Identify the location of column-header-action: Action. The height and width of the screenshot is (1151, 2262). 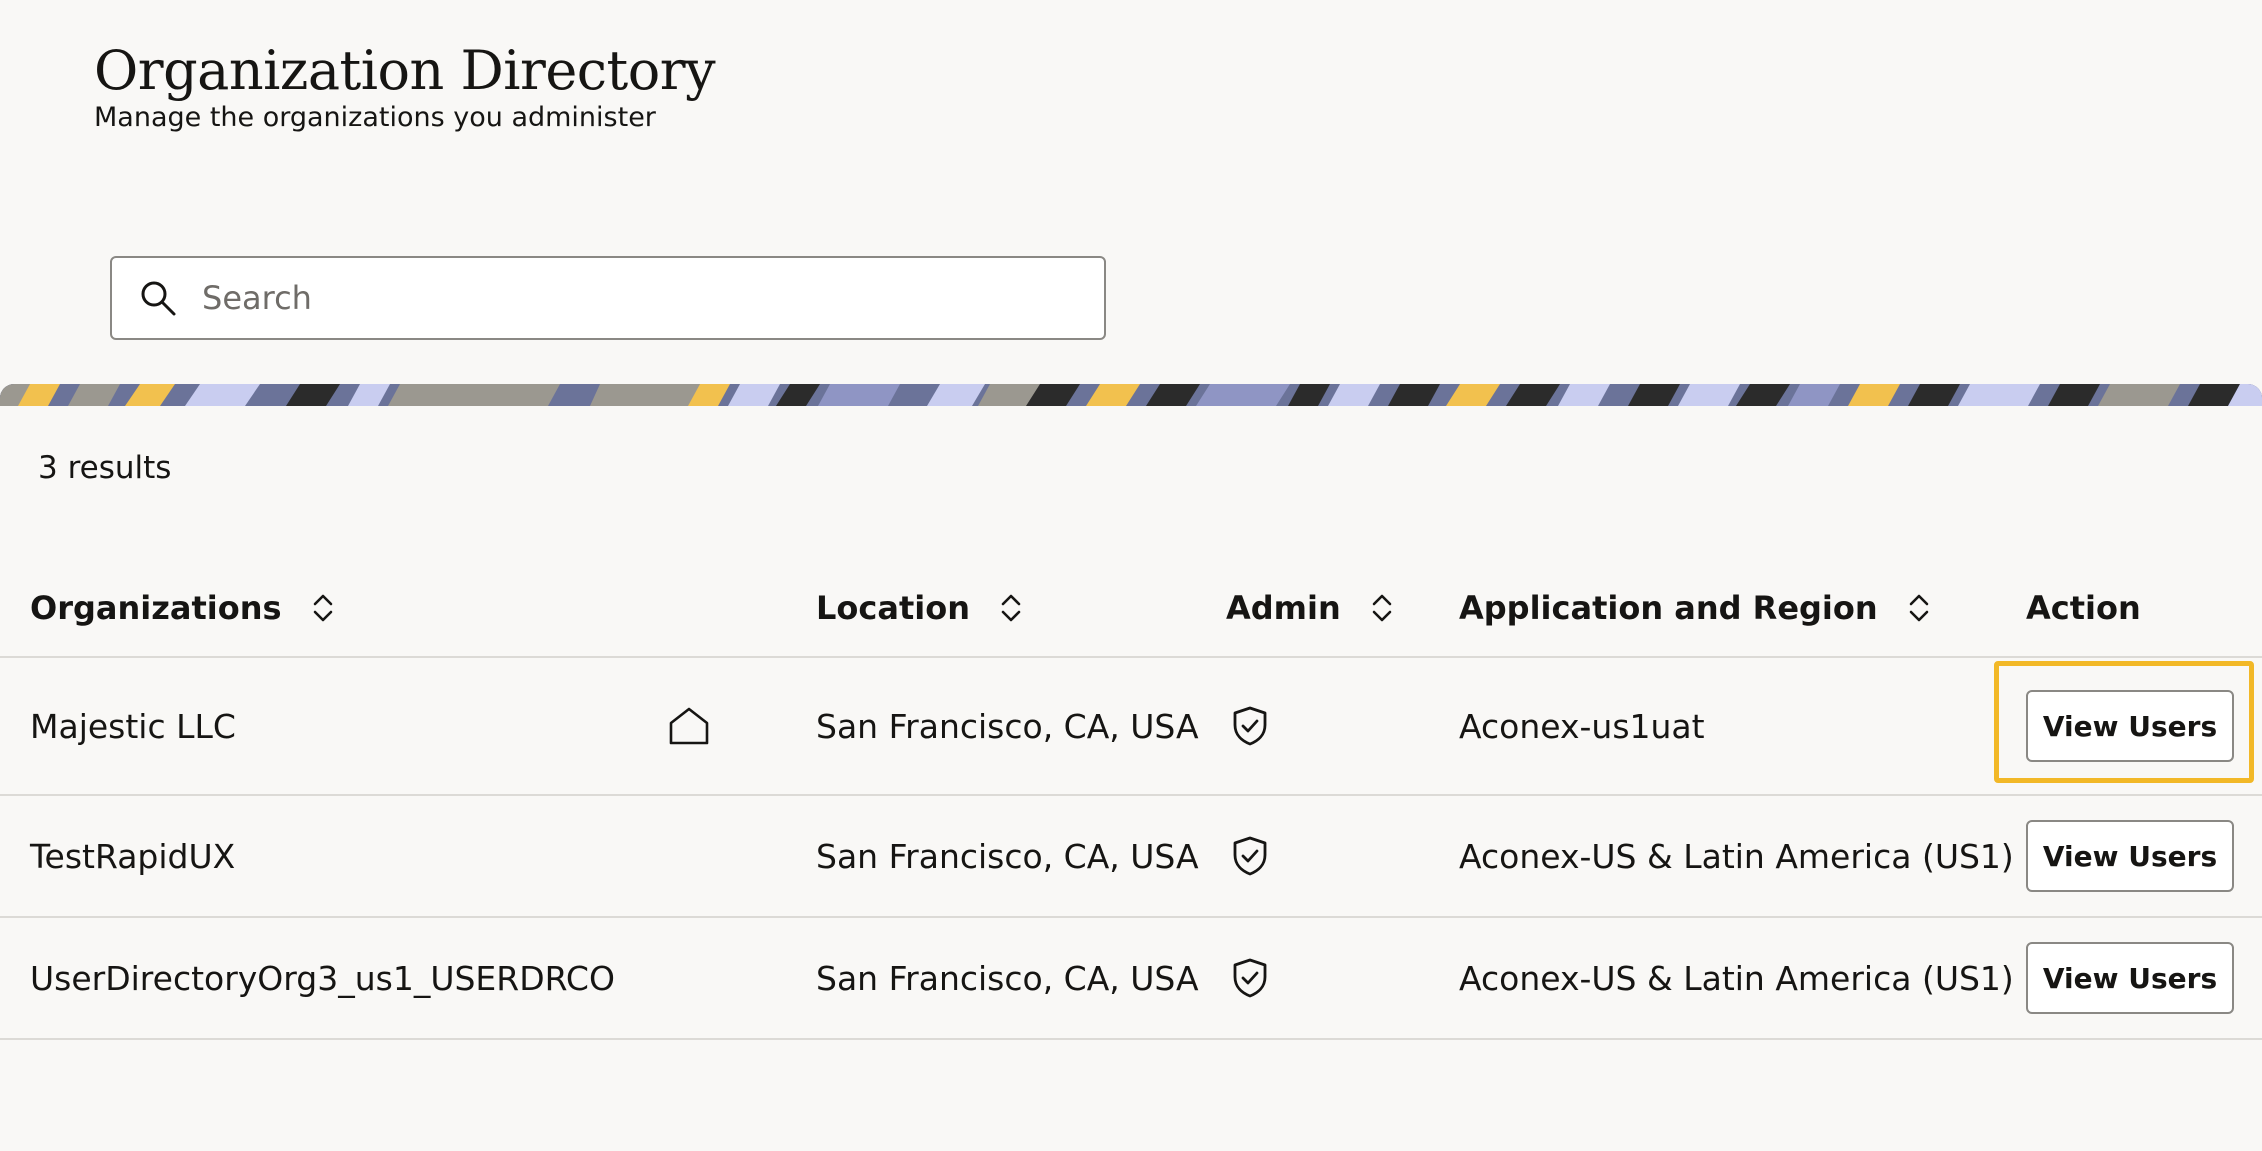
(2083, 608).